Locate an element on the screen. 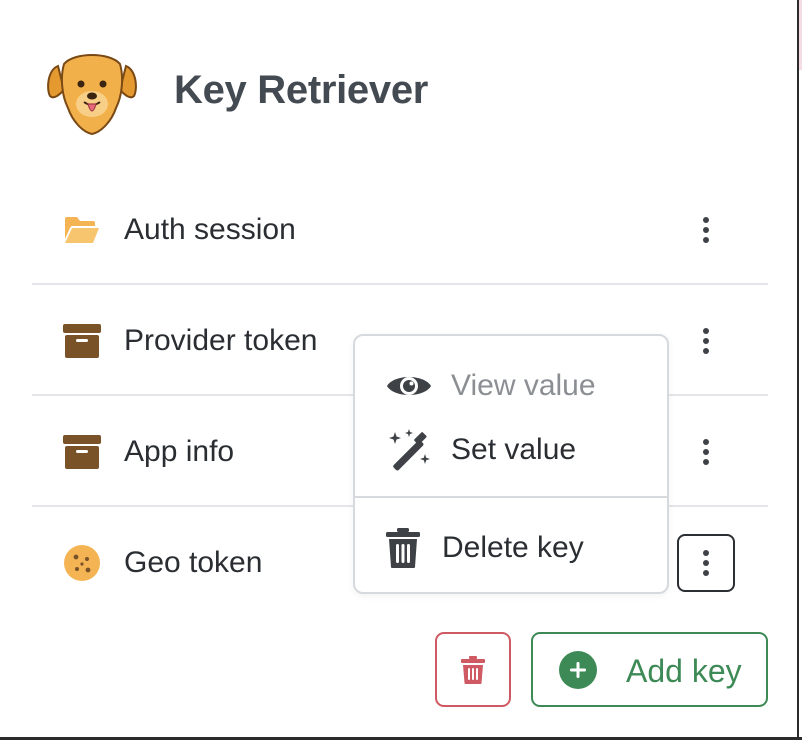 This screenshot has height=740, width=802. magic-wand-icon is located at coordinates (409, 450).